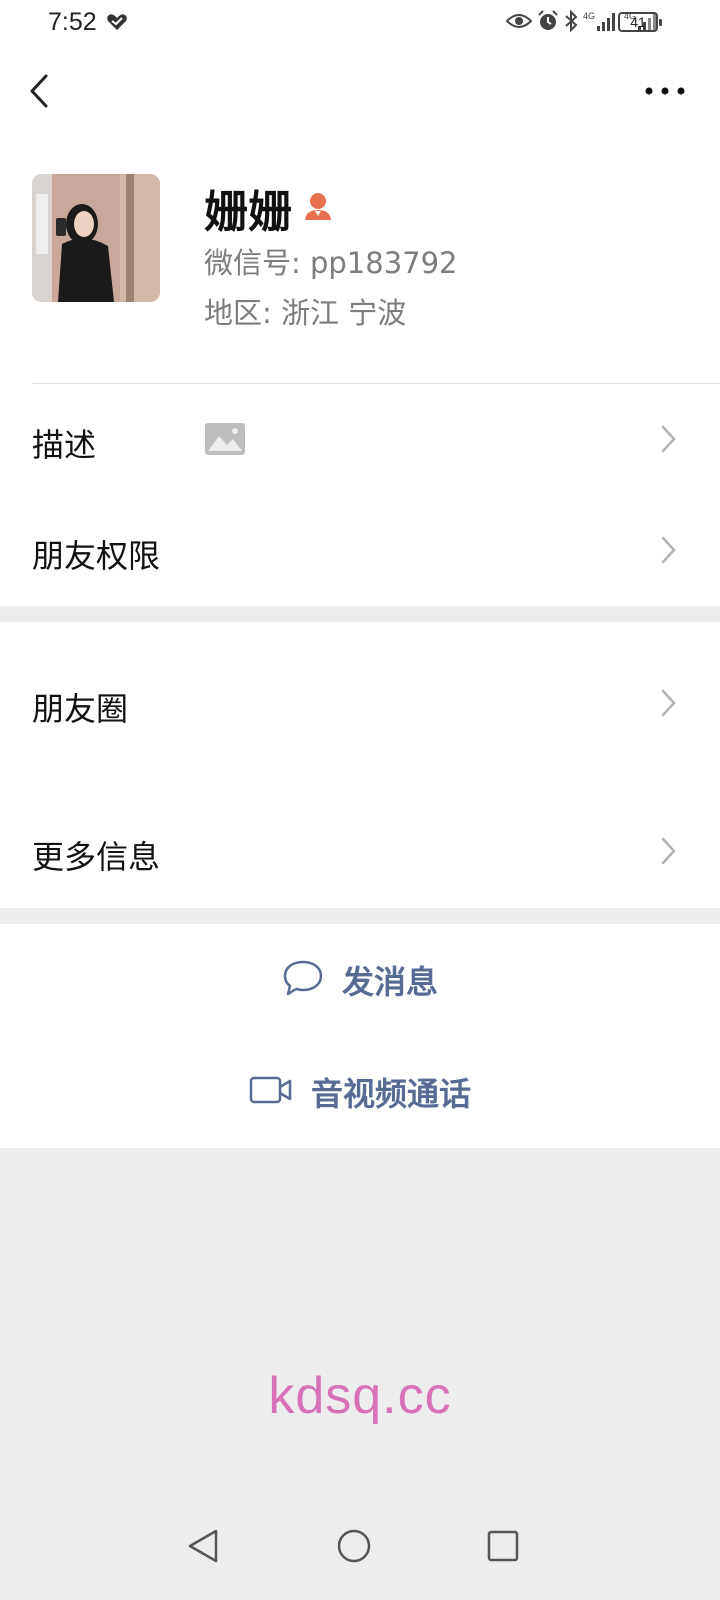 The image size is (720, 1600). What do you see at coordinates (503, 1548) in the screenshot?
I see `nav-recents-icon` at bounding box center [503, 1548].